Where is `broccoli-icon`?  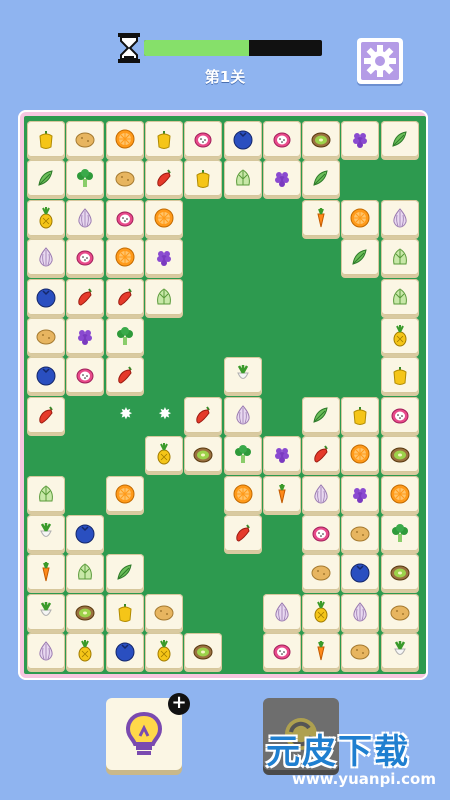
broccoli-icon is located at coordinates (242, 454).